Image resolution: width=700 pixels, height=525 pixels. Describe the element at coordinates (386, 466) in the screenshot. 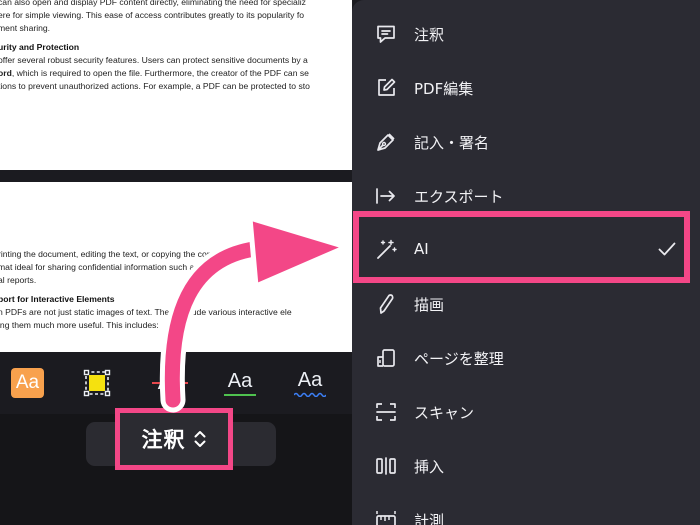

I see `insert-icon` at that location.